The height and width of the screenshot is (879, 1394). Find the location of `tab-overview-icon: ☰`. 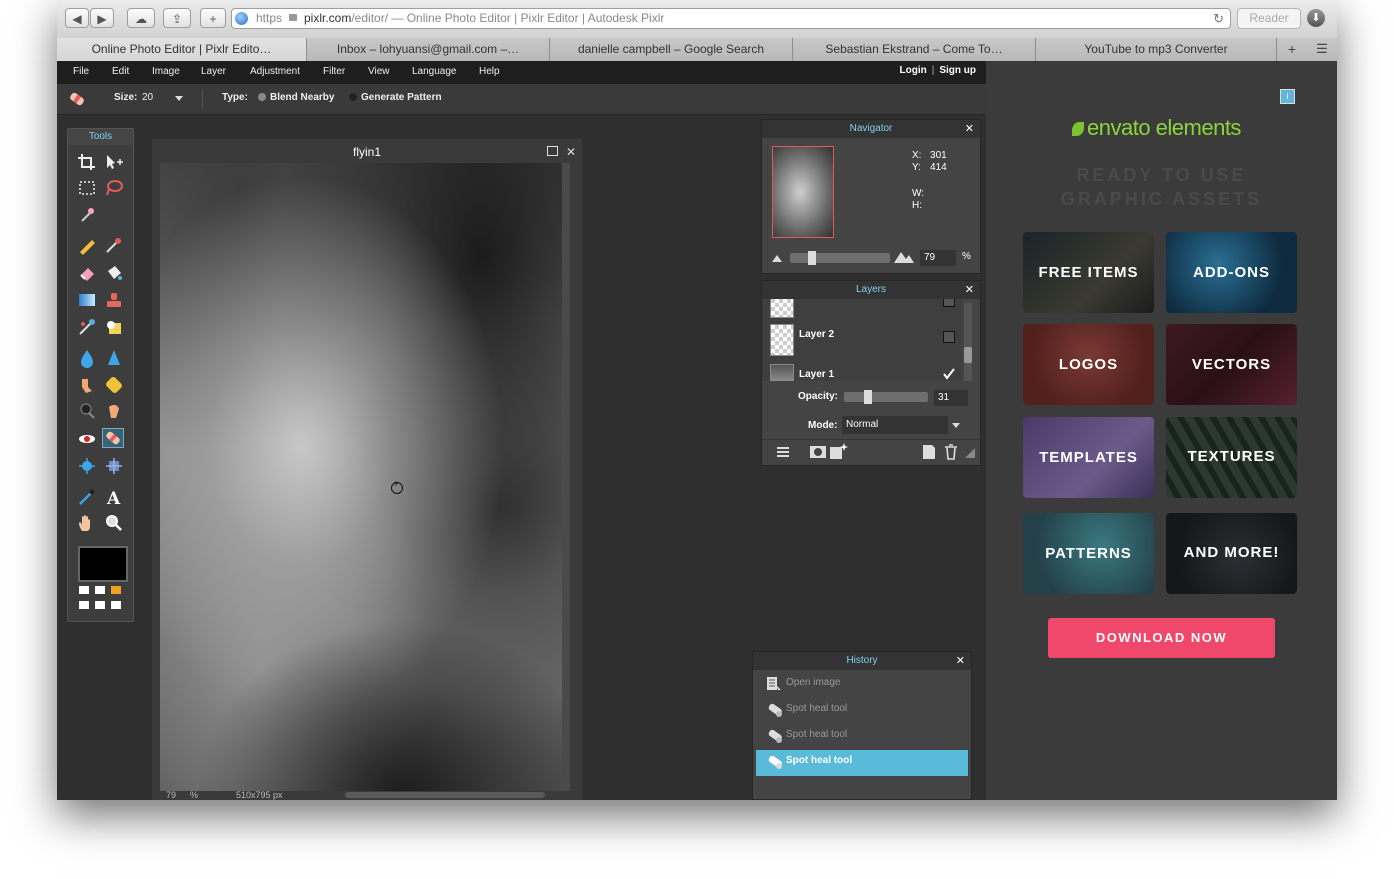

tab-overview-icon: ☰ is located at coordinates (1322, 49).